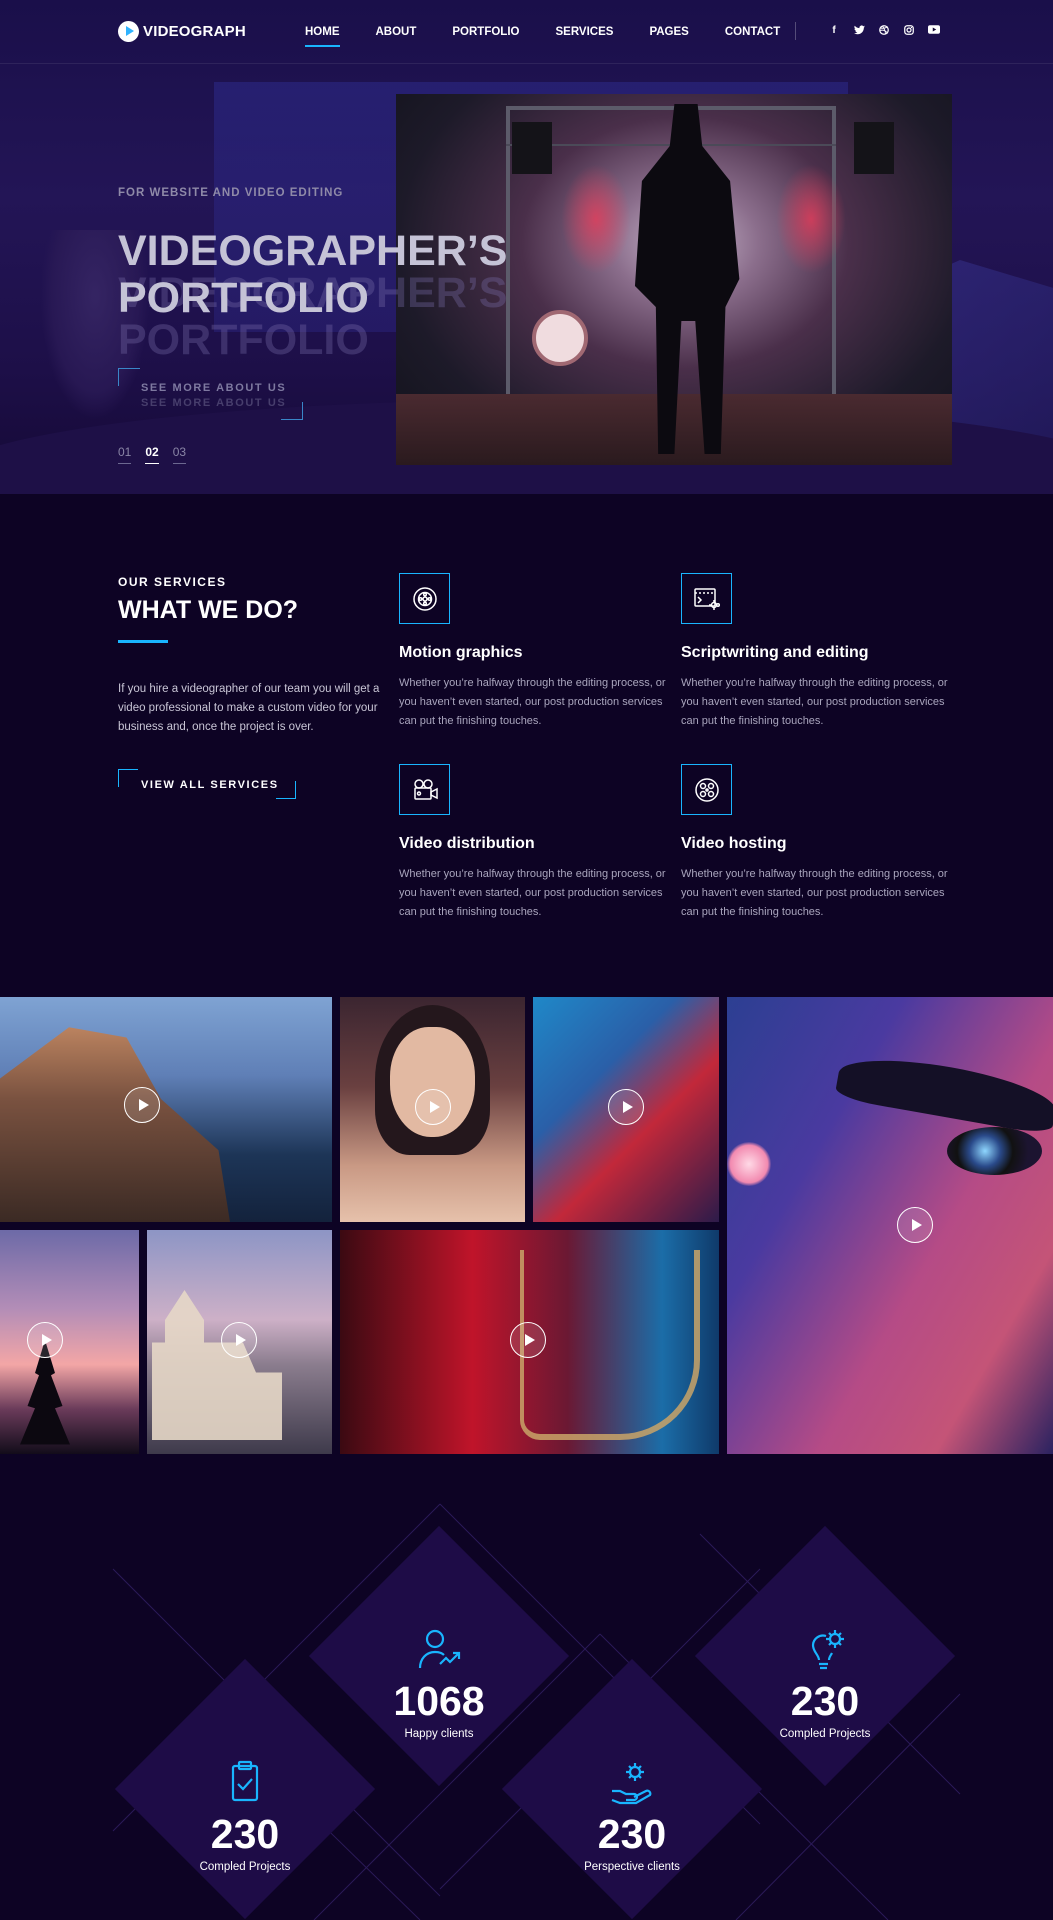 The image size is (1053, 1920). Describe the element at coordinates (706, 598) in the screenshot. I see `script-edit-icon` at that location.